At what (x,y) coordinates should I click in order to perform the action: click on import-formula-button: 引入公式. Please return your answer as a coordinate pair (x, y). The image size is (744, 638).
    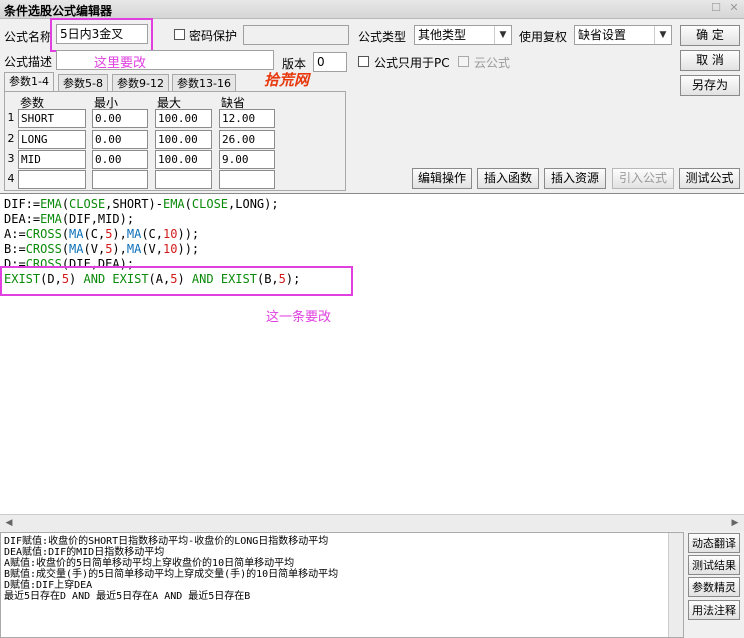
    Looking at the image, I should click on (643, 178).